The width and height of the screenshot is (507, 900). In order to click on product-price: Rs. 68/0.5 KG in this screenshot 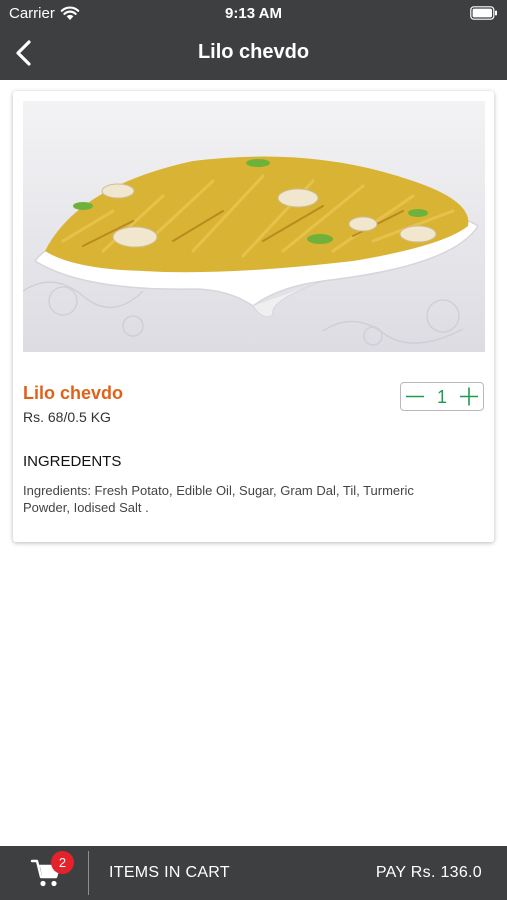, I will do `click(67, 417)`.